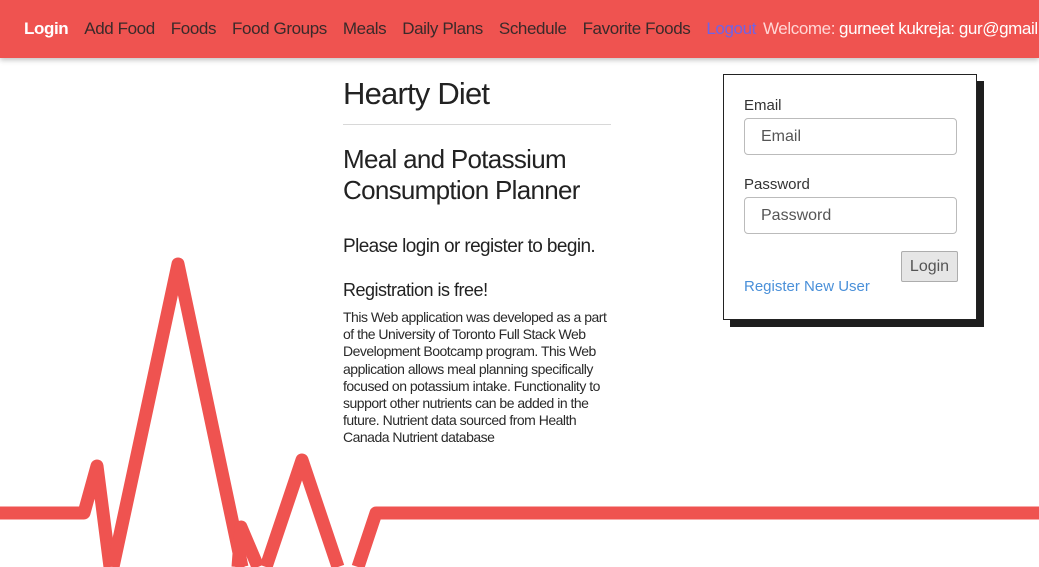 The width and height of the screenshot is (1039, 567). I want to click on login-prompt: Please login or register to begin., so click(469, 246).